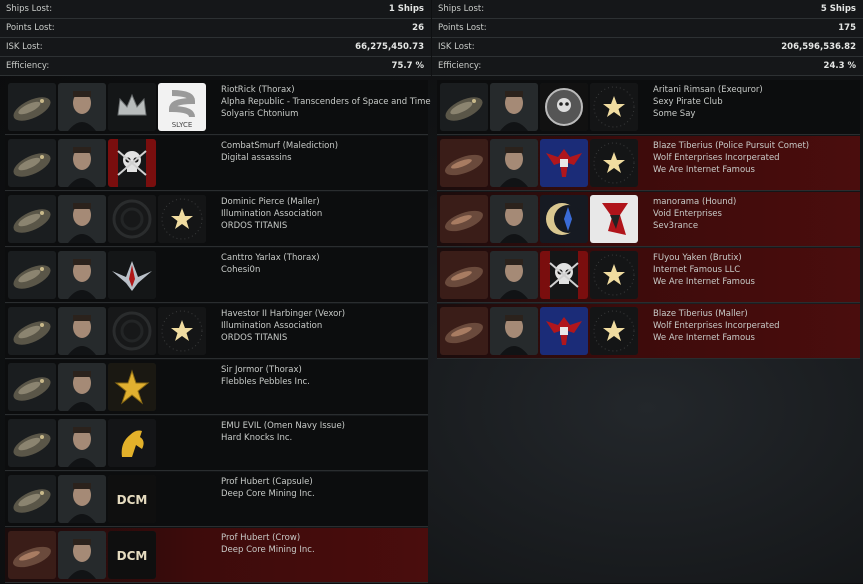 The width and height of the screenshot is (863, 584). I want to click on pilot-name: Canttro Yarlax (Thorax), so click(270, 258).